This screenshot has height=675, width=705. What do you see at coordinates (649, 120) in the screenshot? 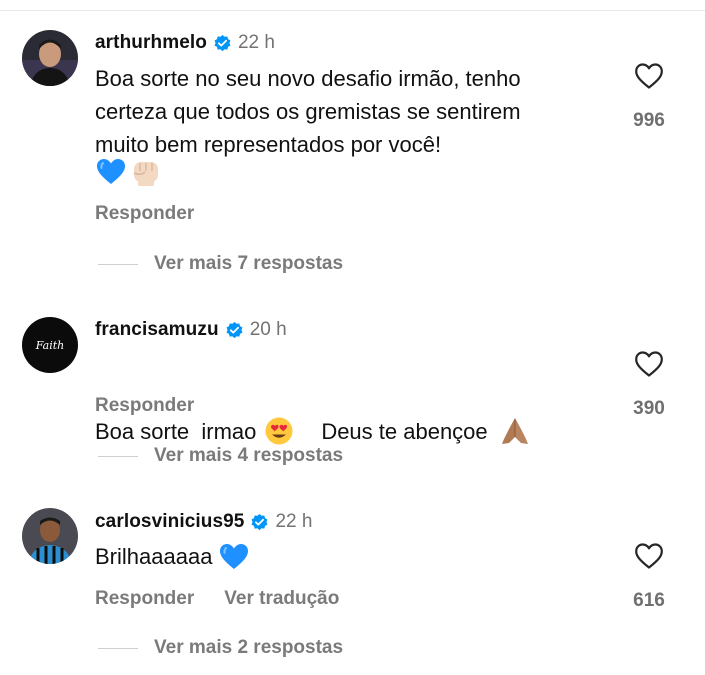
I see `like-count: 996` at bounding box center [649, 120].